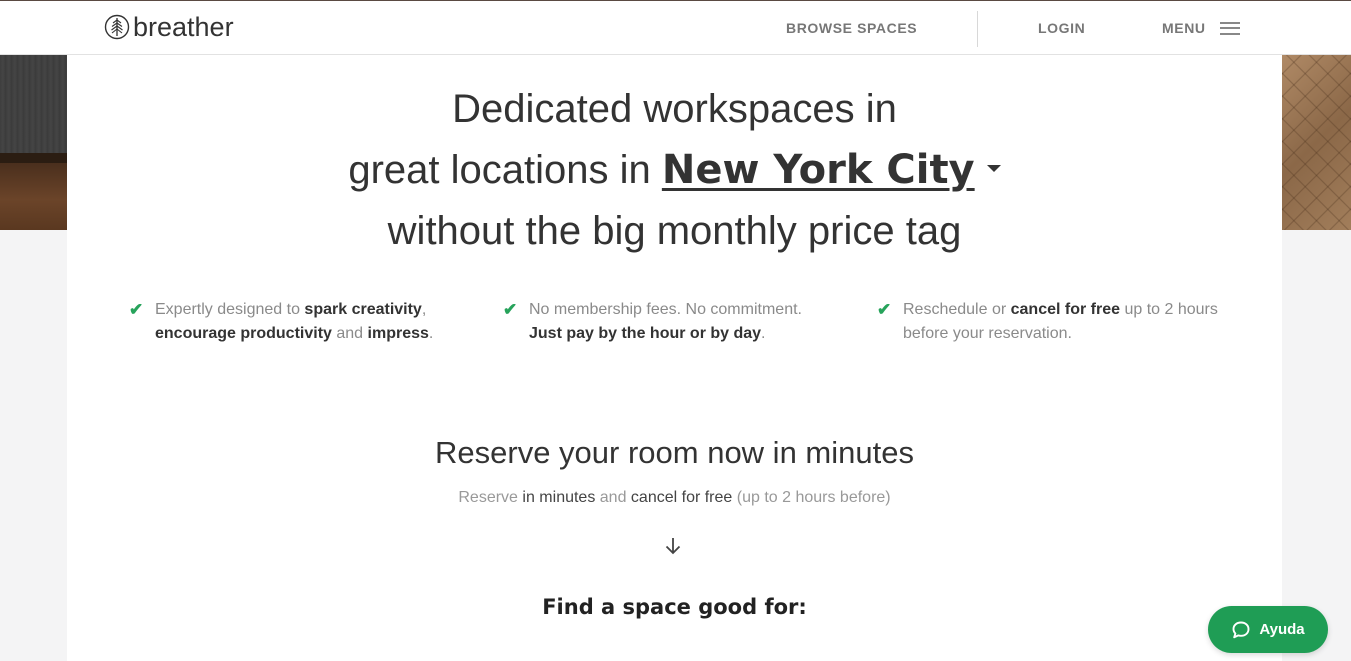 Image resolution: width=1351 pixels, height=661 pixels. I want to click on breather-logo: breather, so click(169, 27).